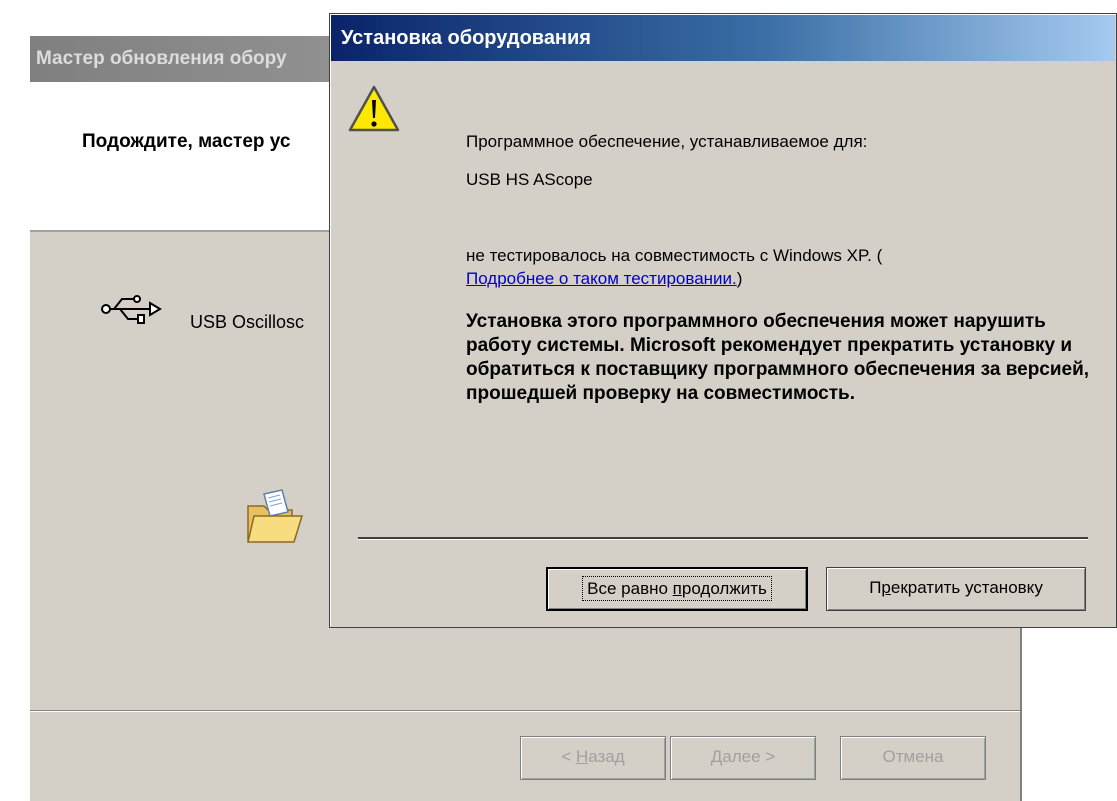 The image size is (1117, 801). I want to click on continue-anyway-button: Все равно продолжить, so click(677, 589).